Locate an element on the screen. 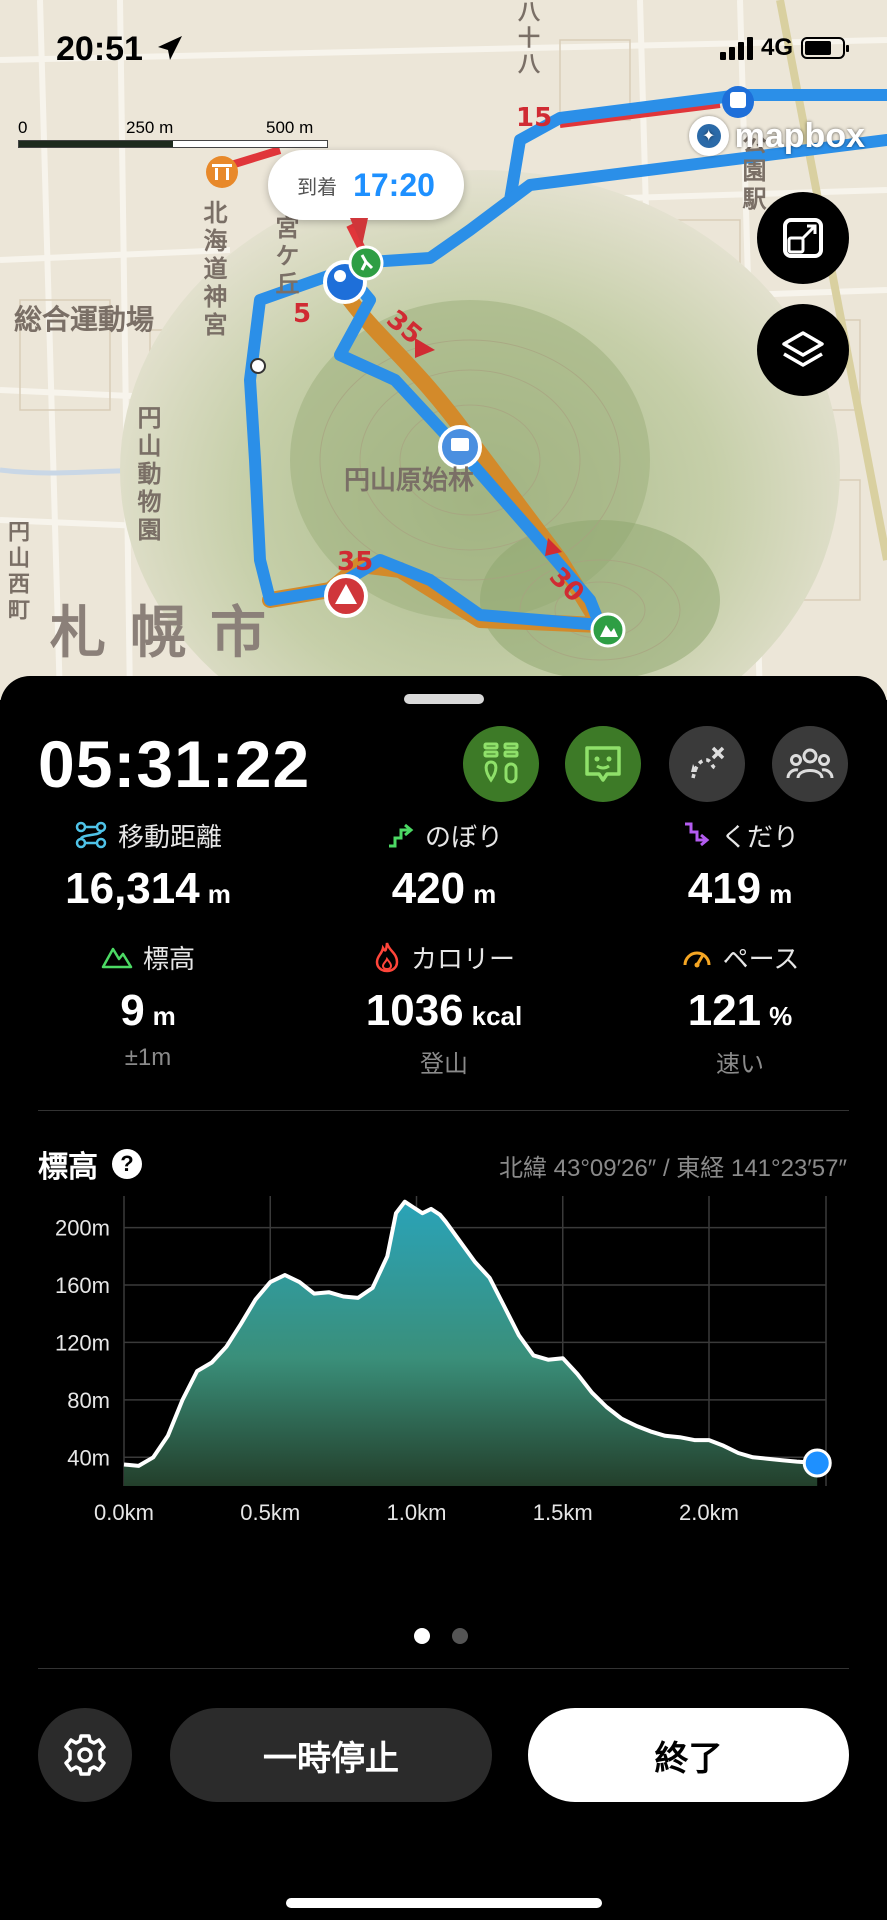 This screenshot has height=1920, width=887. map-label-zoo: 円山動物園 is located at coordinates (147, 475).